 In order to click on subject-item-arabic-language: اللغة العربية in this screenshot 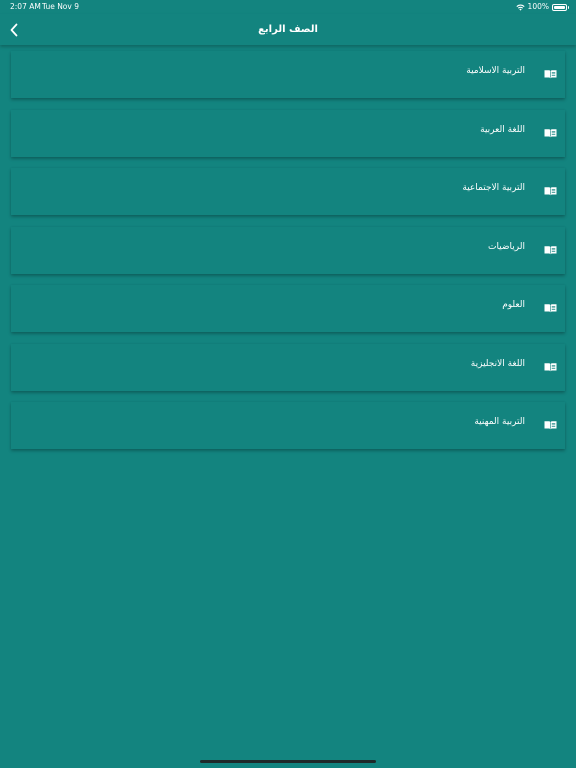, I will do `click(288, 133)`.